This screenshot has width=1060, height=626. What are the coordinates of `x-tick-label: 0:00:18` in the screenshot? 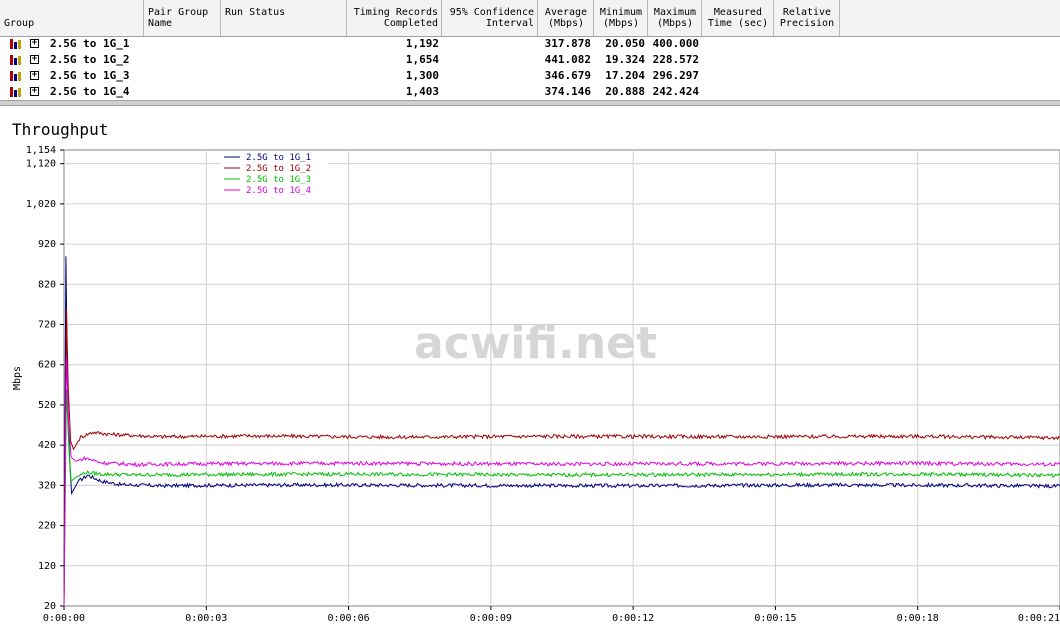 It's located at (918, 618).